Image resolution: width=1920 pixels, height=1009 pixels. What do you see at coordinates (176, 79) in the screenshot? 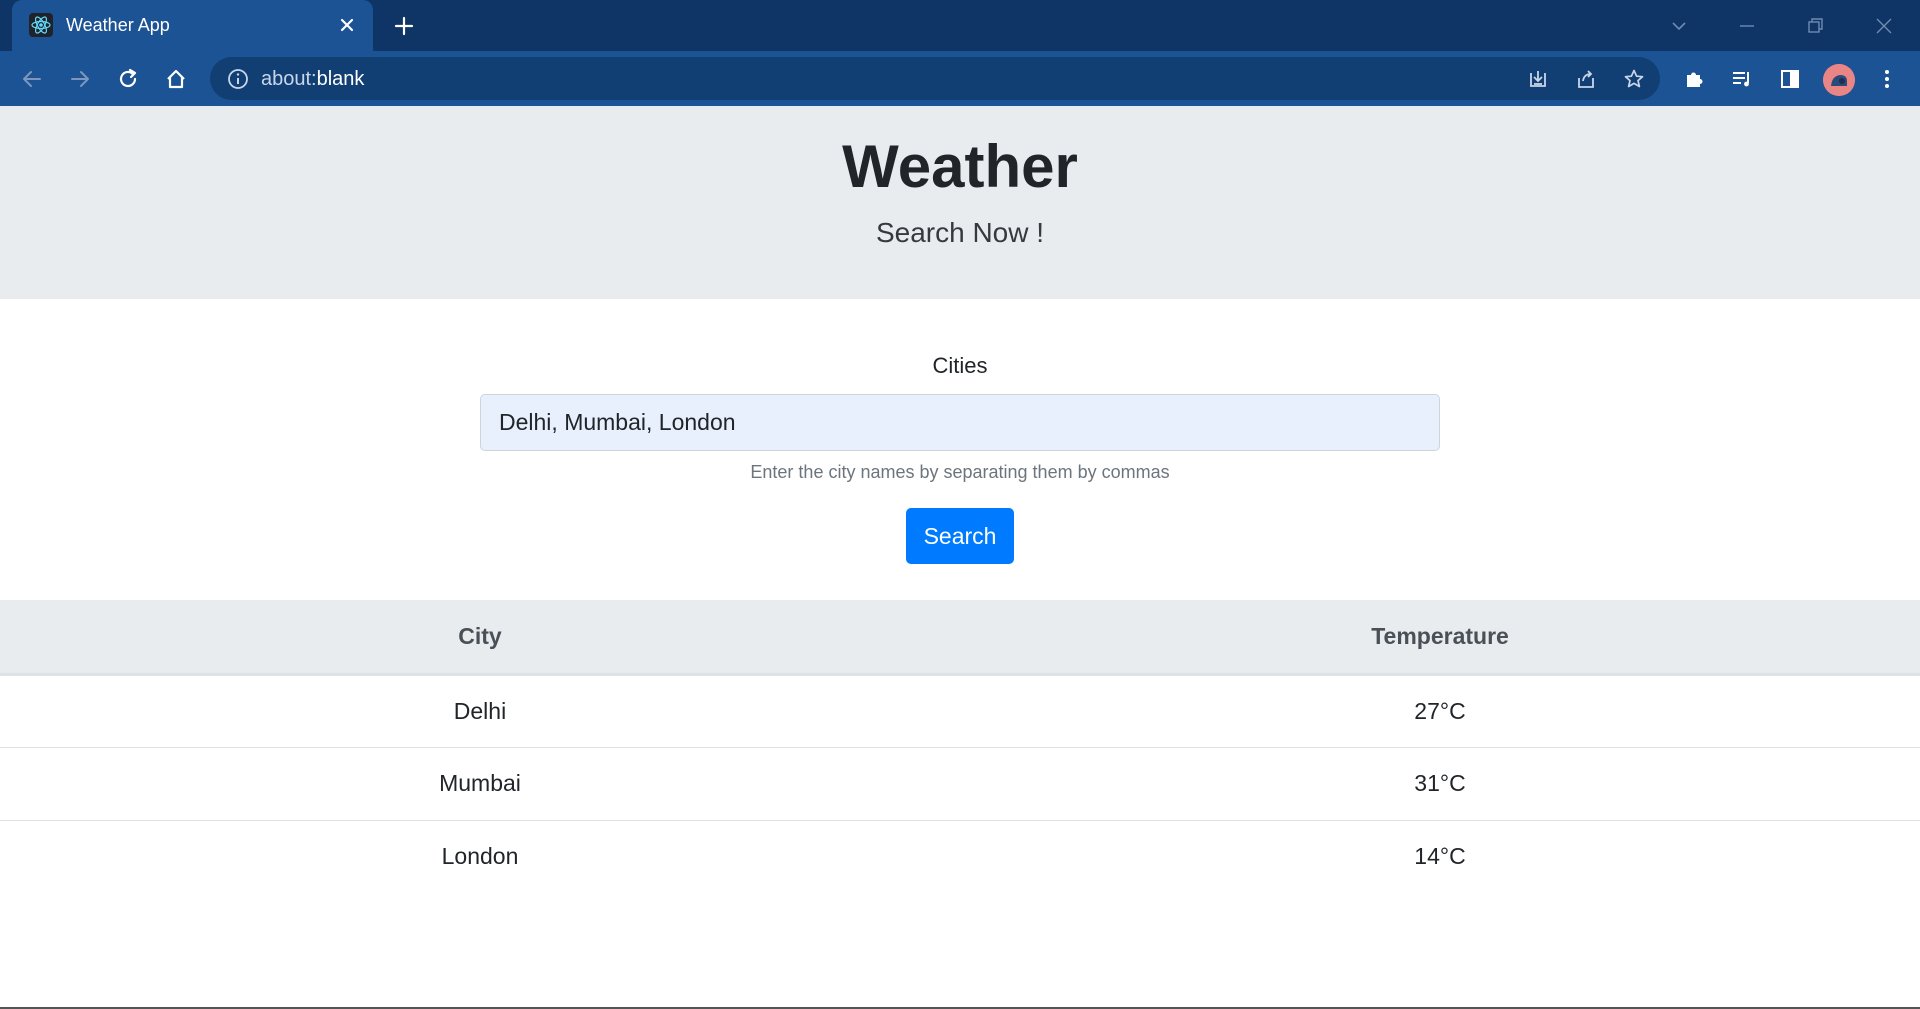
I see `home-icon` at bounding box center [176, 79].